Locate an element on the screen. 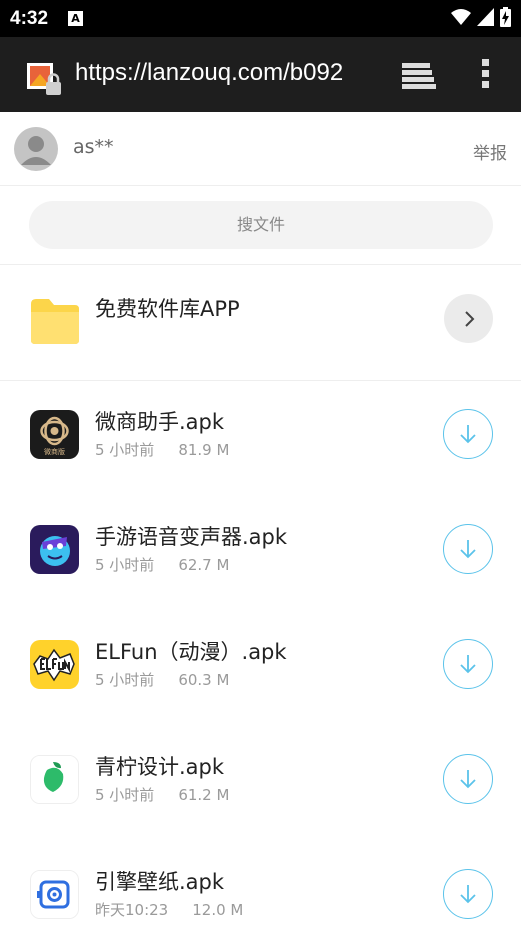 The image size is (521, 930). file-name: 手游语音变声器.apk is located at coordinates (191, 537).